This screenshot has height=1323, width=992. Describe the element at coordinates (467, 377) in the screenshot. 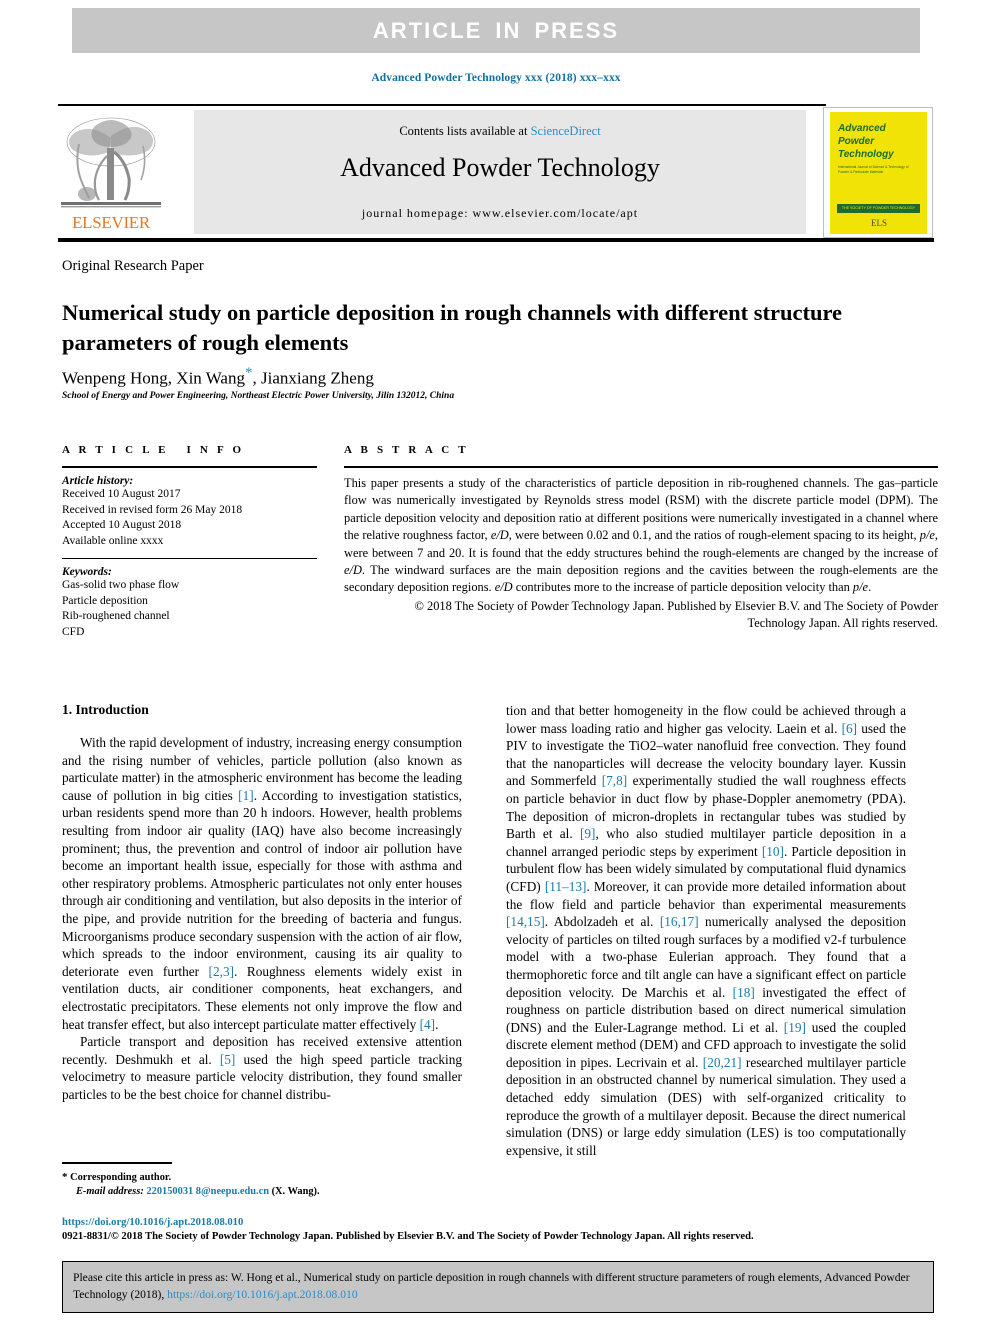

I see `author-list: Wenpeng Hong, Xin Wang*, Jianxiang Zheng` at that location.